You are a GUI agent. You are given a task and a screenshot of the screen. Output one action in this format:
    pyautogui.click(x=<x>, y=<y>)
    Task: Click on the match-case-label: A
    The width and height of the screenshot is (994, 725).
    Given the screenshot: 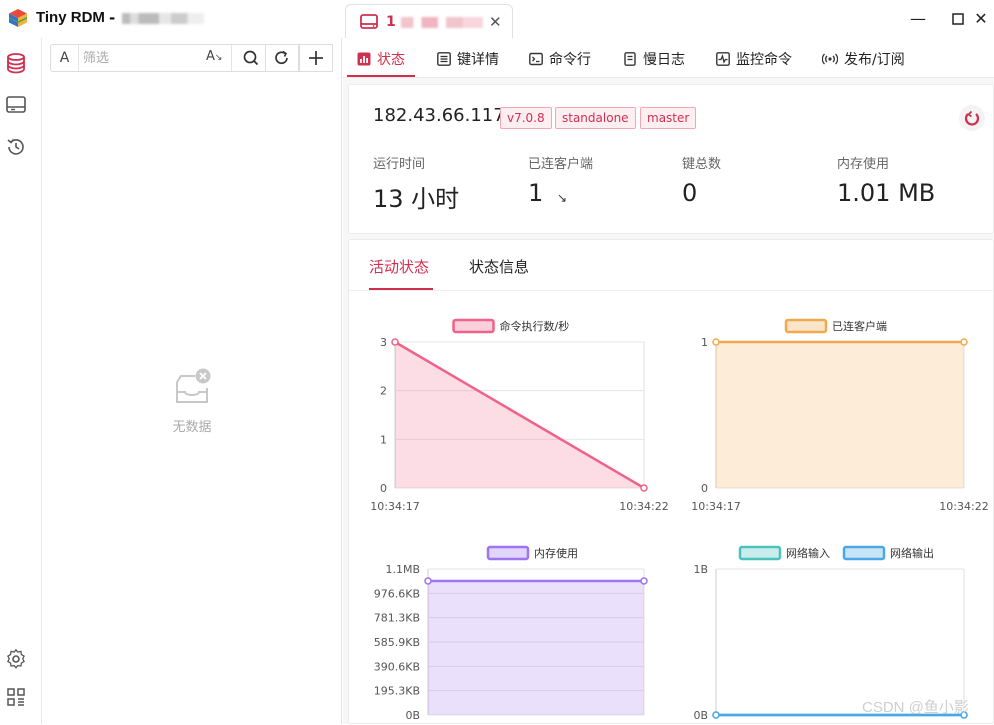 What is the action you would take?
    pyautogui.click(x=210, y=56)
    